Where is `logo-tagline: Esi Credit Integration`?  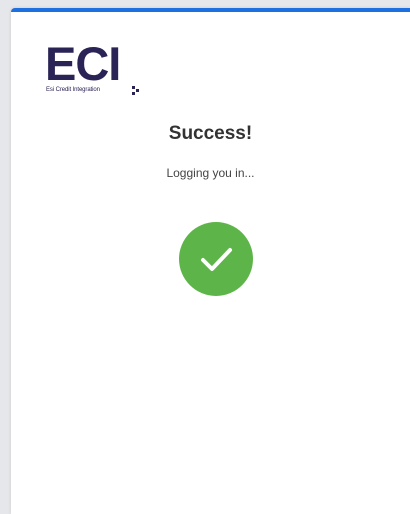
logo-tagline: Esi Credit Integration is located at coordinates (73, 90).